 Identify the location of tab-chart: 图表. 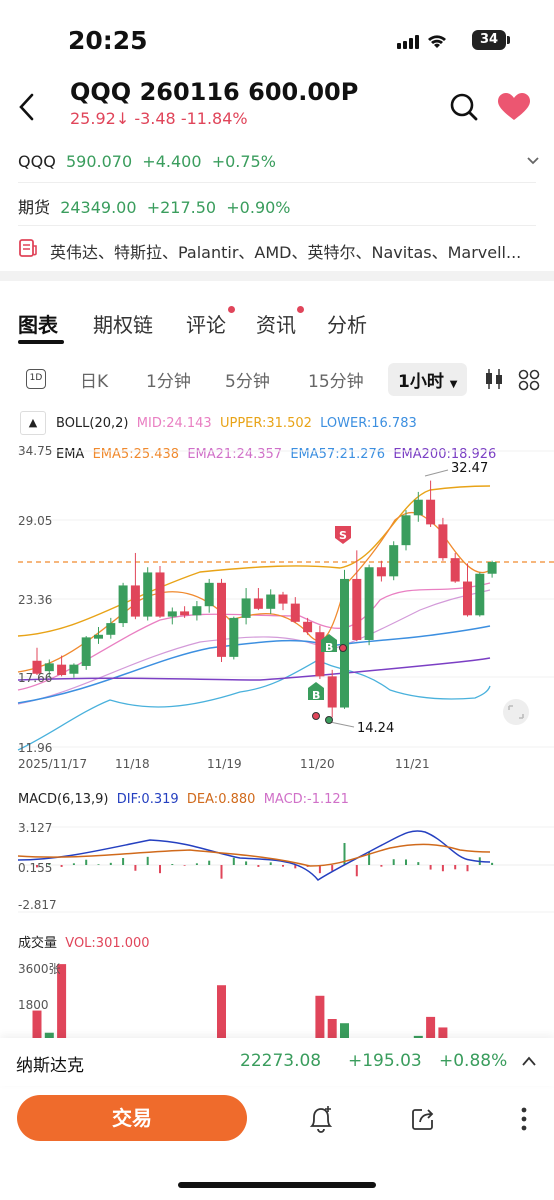
(38, 323).